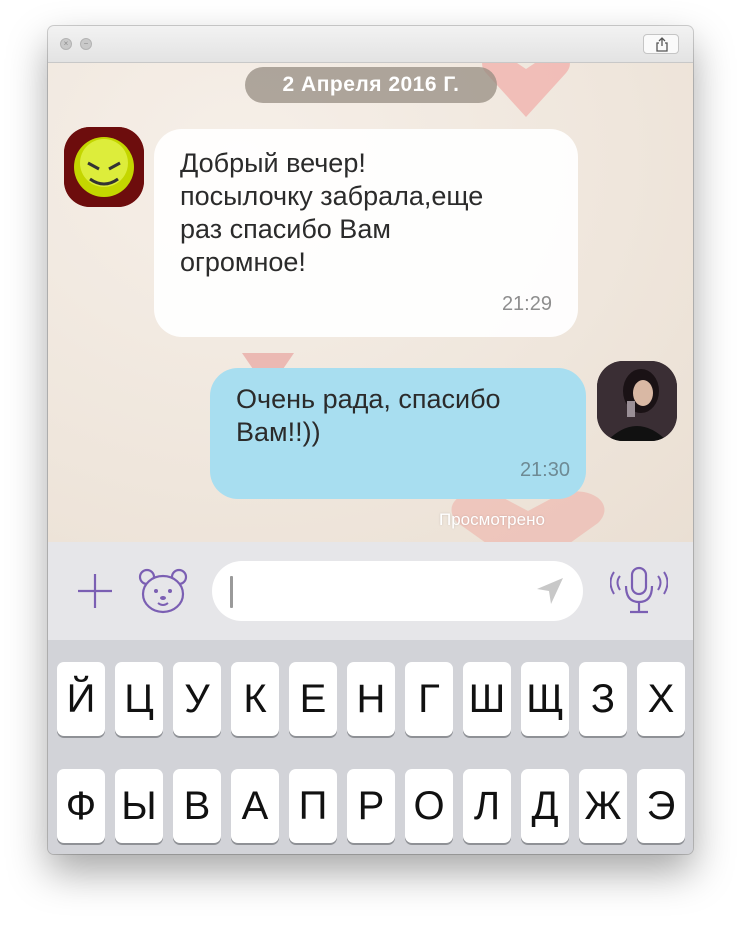 This screenshot has width=742, height=930. I want to click on smiley-avatar-icon, so click(104, 167).